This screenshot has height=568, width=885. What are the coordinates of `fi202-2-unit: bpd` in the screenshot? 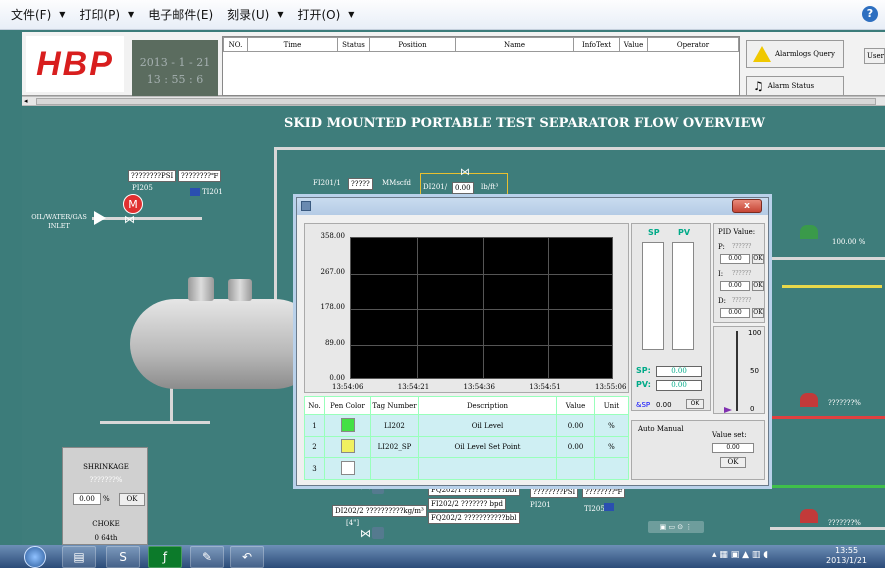 It's located at (496, 504).